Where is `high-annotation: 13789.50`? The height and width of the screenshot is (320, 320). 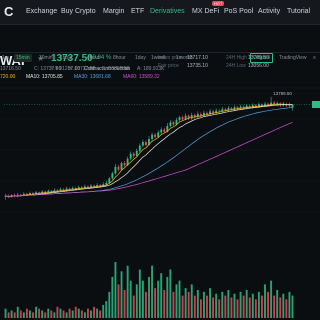 high-annotation: 13789.50 is located at coordinates (282, 93).